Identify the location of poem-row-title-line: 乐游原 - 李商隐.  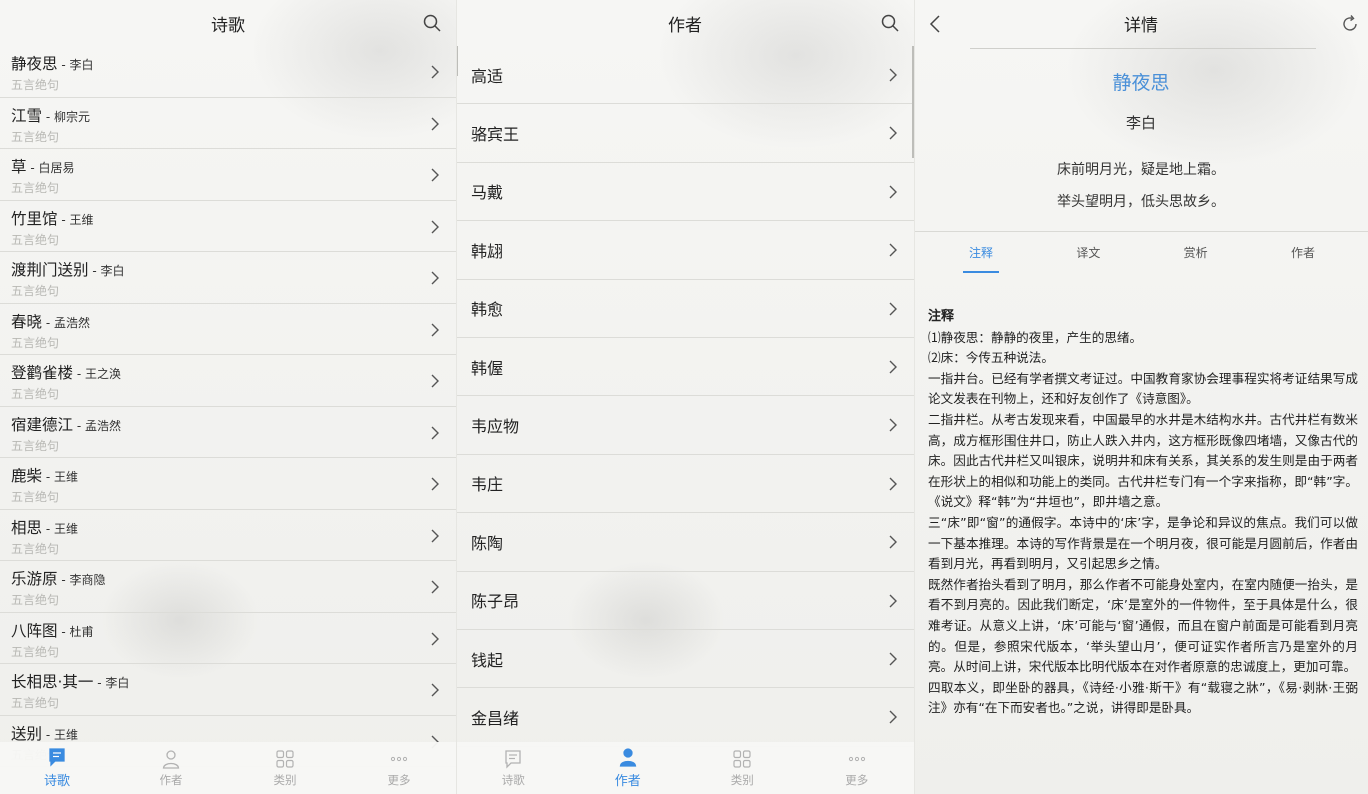
(233, 578).